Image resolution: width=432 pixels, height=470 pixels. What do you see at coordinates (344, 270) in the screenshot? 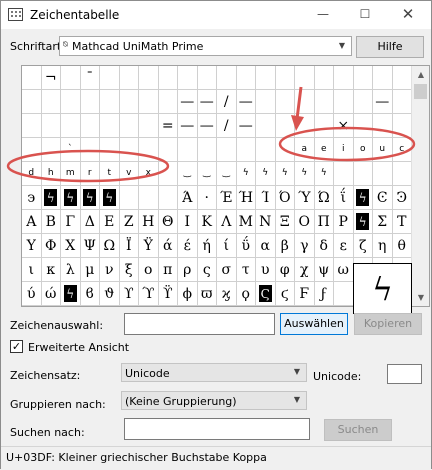
I see `character-cell: ω` at bounding box center [344, 270].